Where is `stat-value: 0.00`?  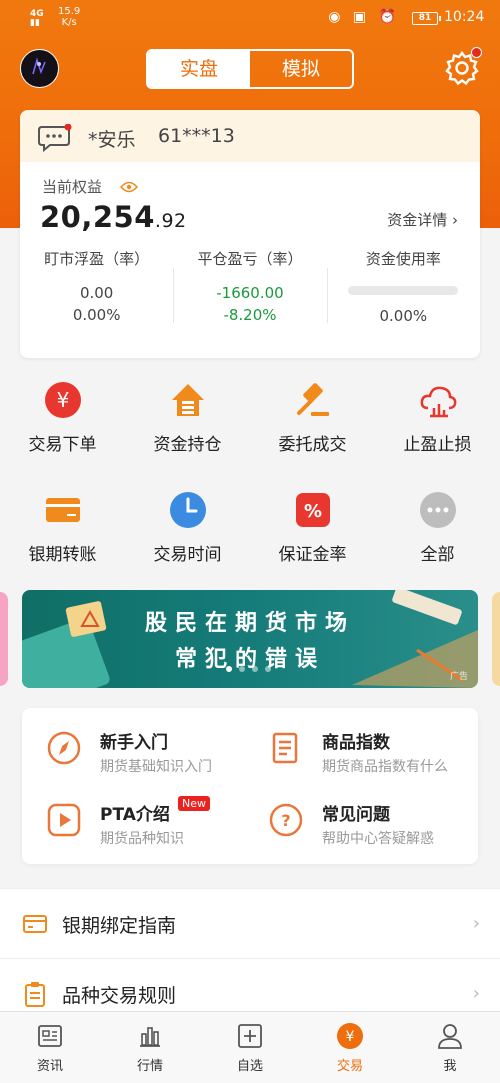
stat-value: 0.00 is located at coordinates (96, 293).